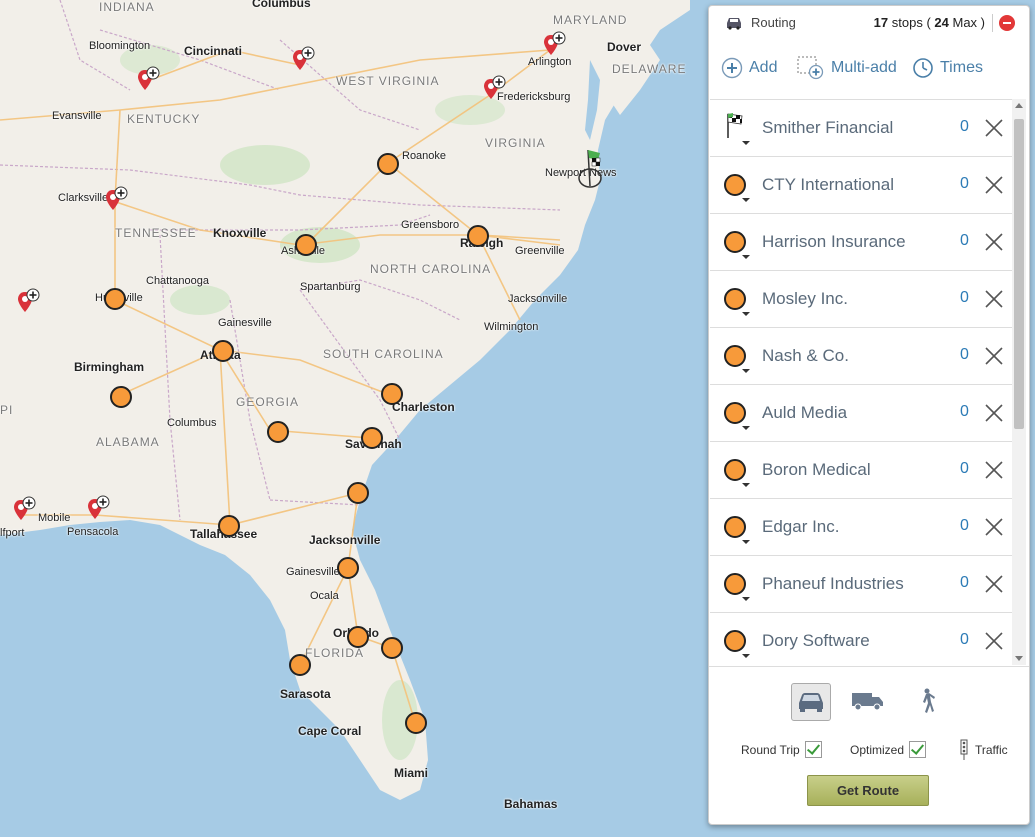 The width and height of the screenshot is (1035, 837). I want to click on city-label-knoxville: Knoxville, so click(240, 233).